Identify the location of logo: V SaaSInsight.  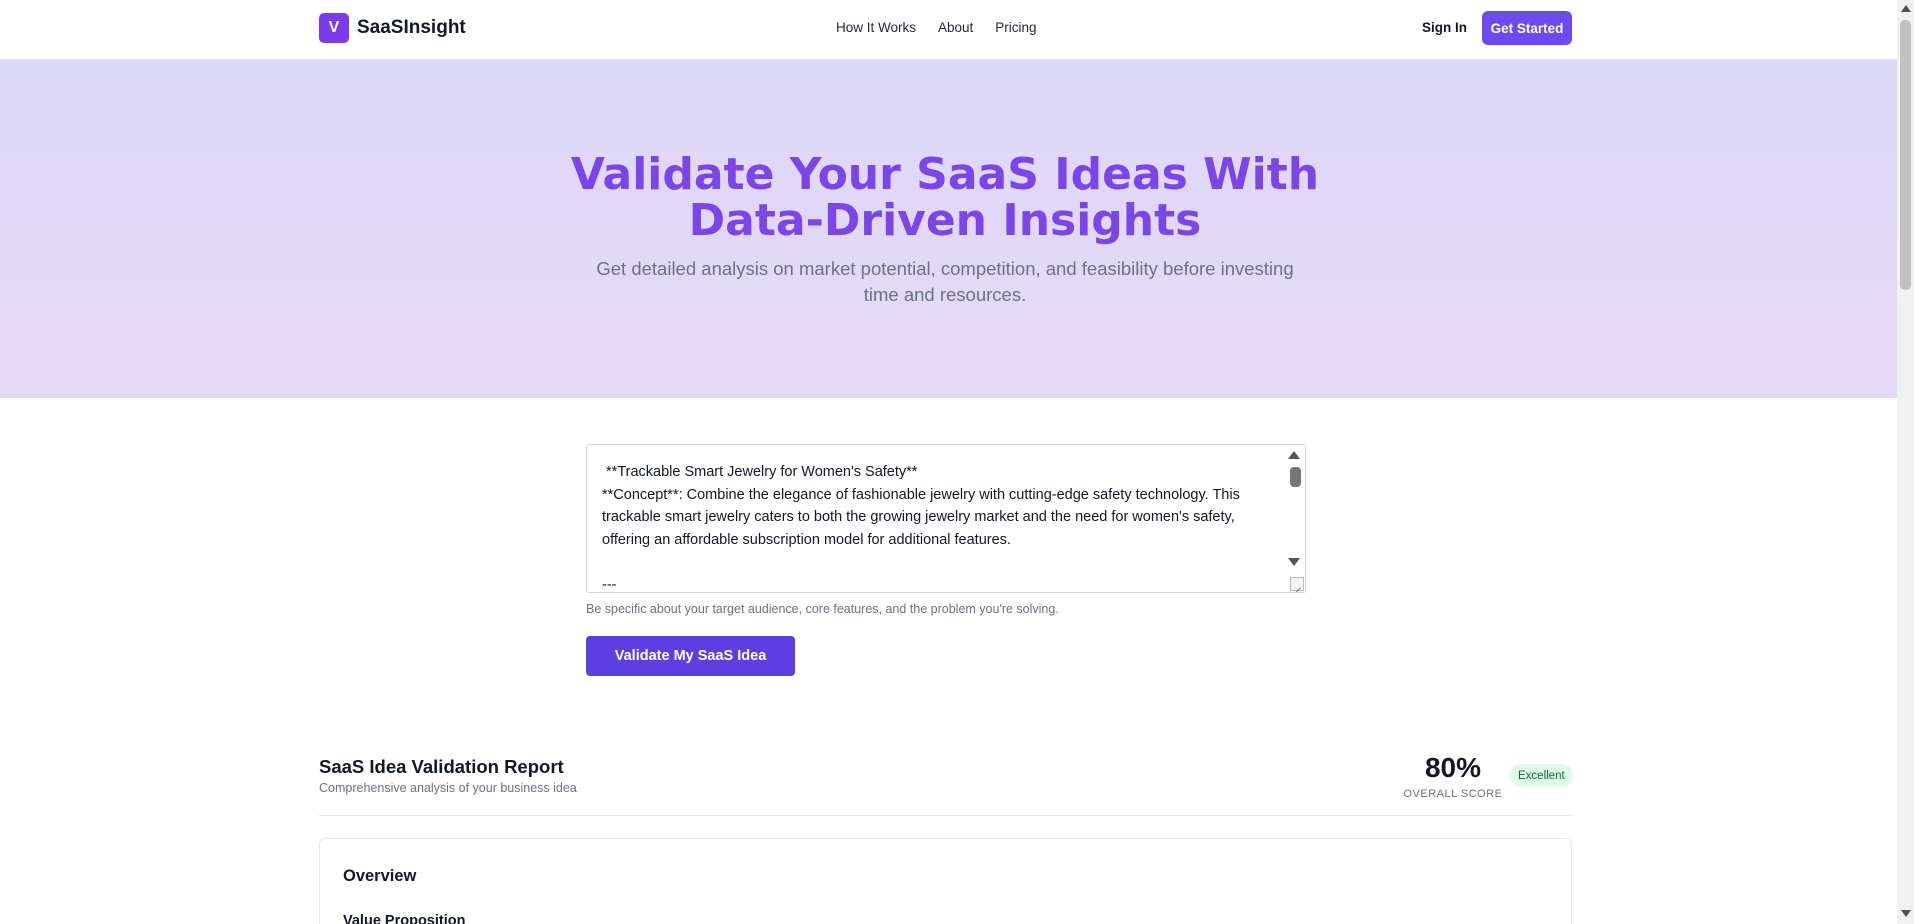
(392, 28).